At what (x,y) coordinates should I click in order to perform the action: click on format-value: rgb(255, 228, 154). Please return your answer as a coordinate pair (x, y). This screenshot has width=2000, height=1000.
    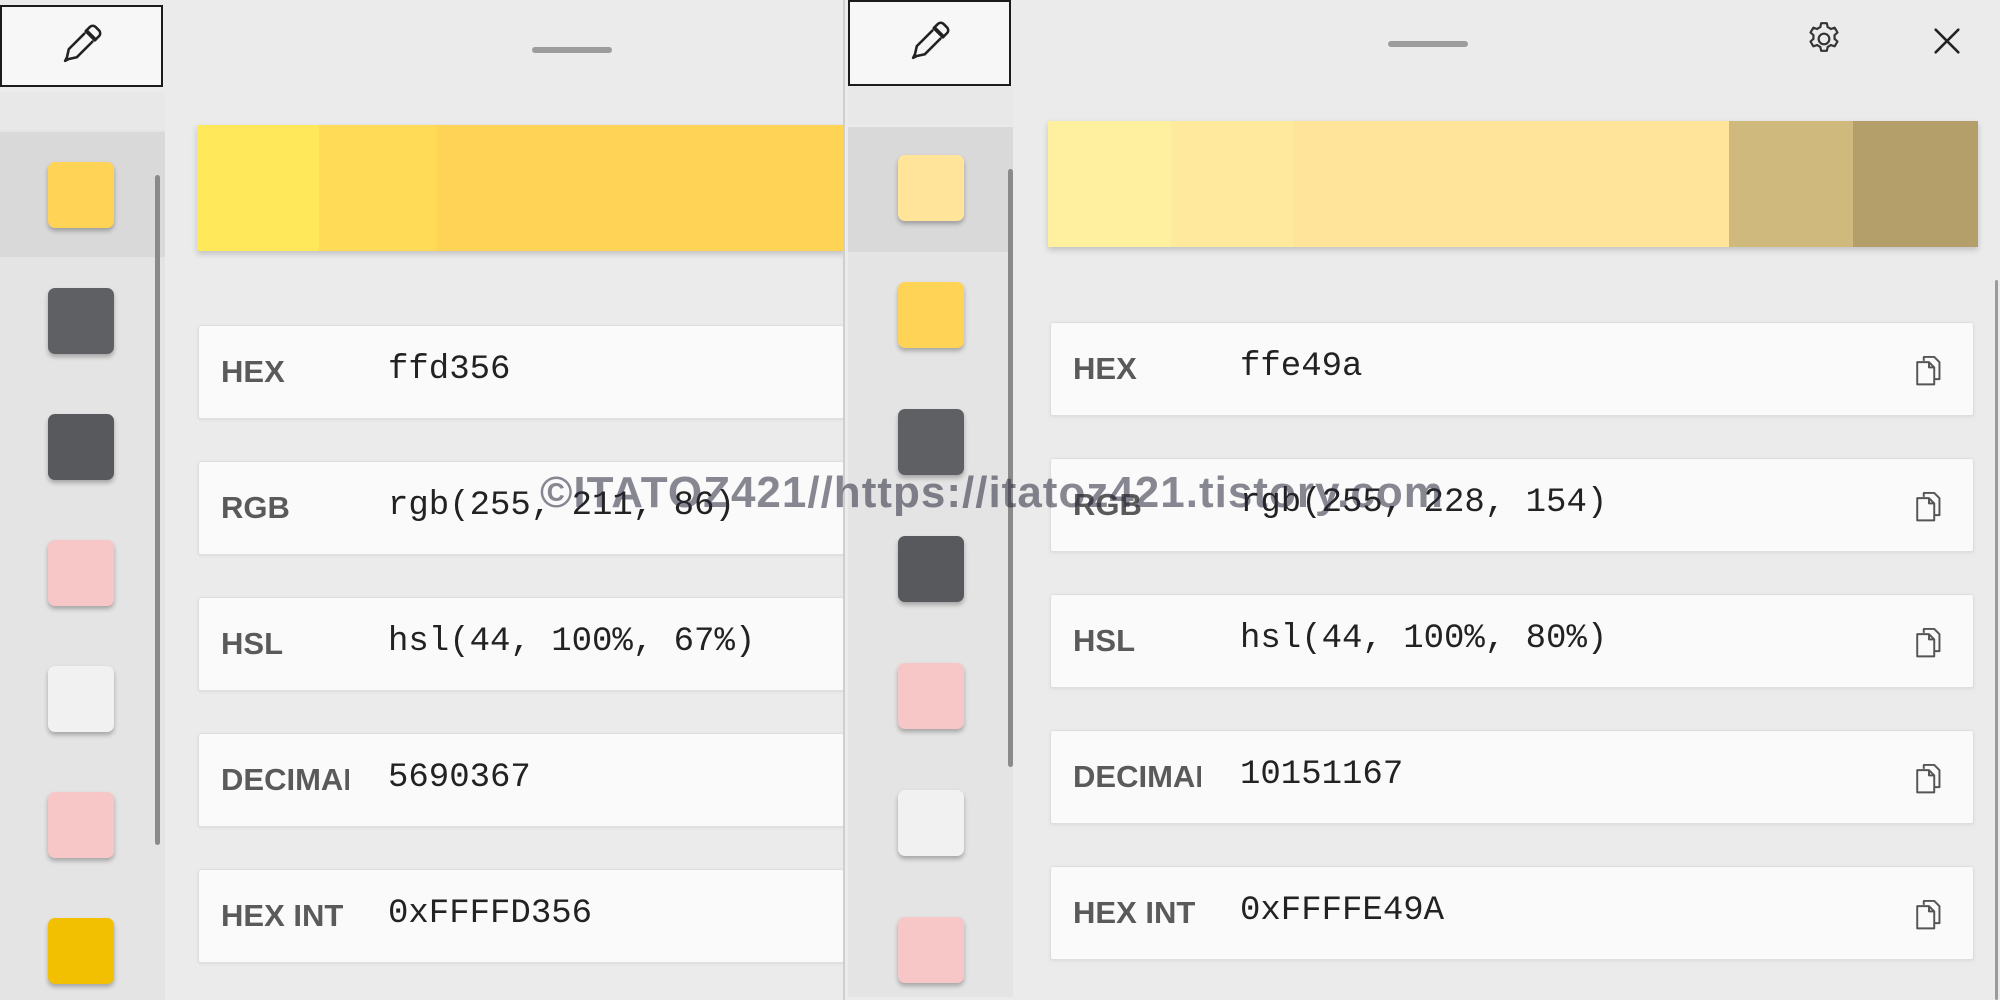
    Looking at the image, I should click on (1423, 503).